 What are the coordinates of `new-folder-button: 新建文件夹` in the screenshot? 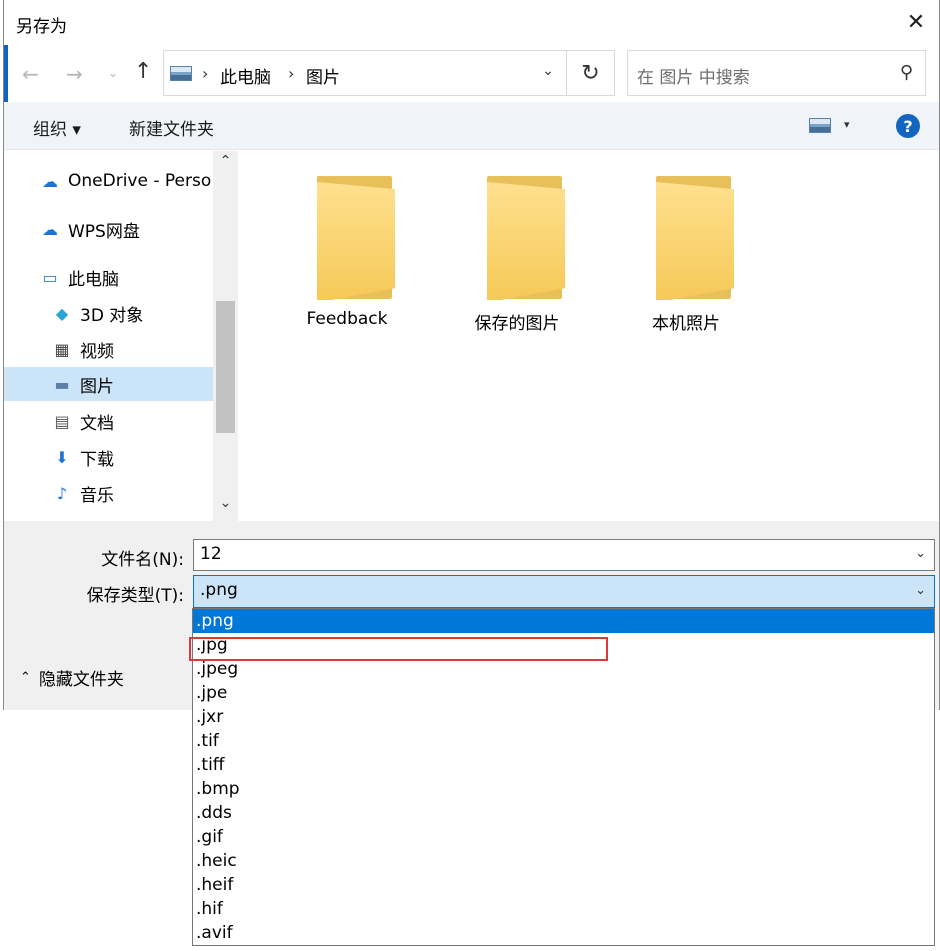 It's located at (171, 127).